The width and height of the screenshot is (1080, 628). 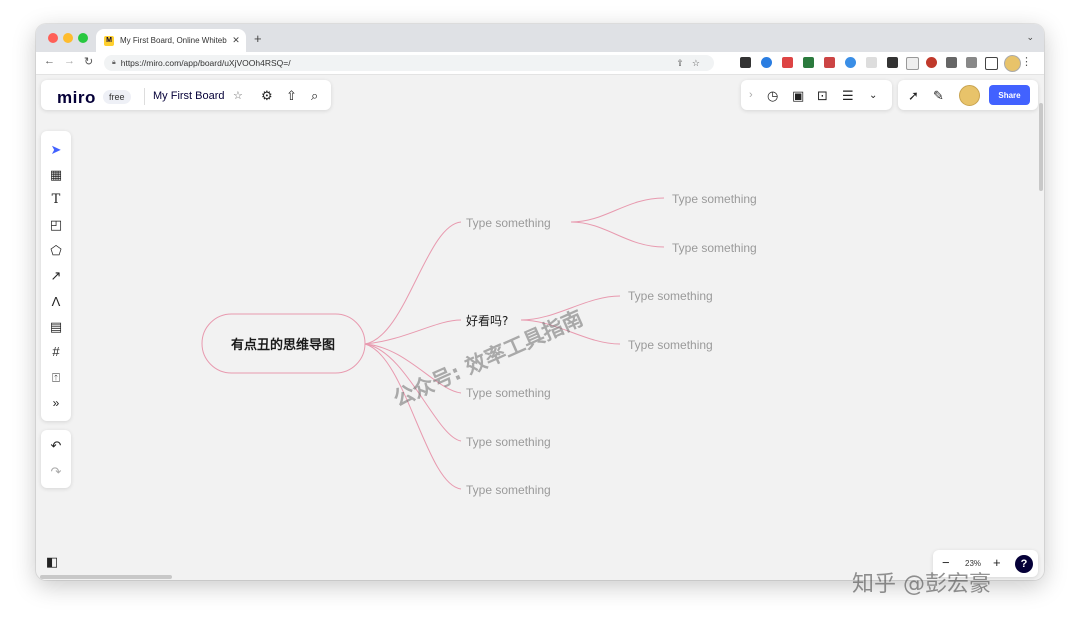 What do you see at coordinates (56, 459) in the screenshot?
I see `undo-redo-panel: ↶ ↷` at bounding box center [56, 459].